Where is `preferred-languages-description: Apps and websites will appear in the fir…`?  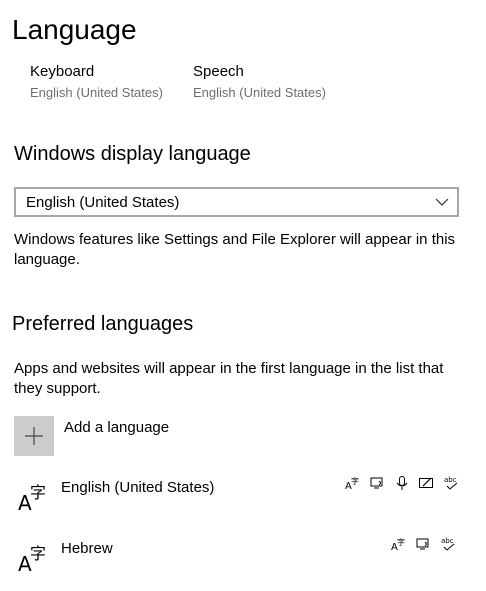
preferred-languages-description: Apps and websites will appear in the fir… is located at coordinates (229, 378).